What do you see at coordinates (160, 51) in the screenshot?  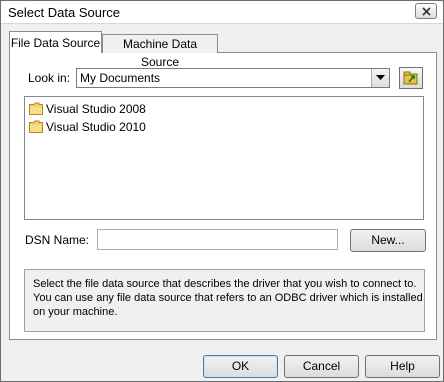 I see `tab-machine-data-source: Machine Data Source` at bounding box center [160, 51].